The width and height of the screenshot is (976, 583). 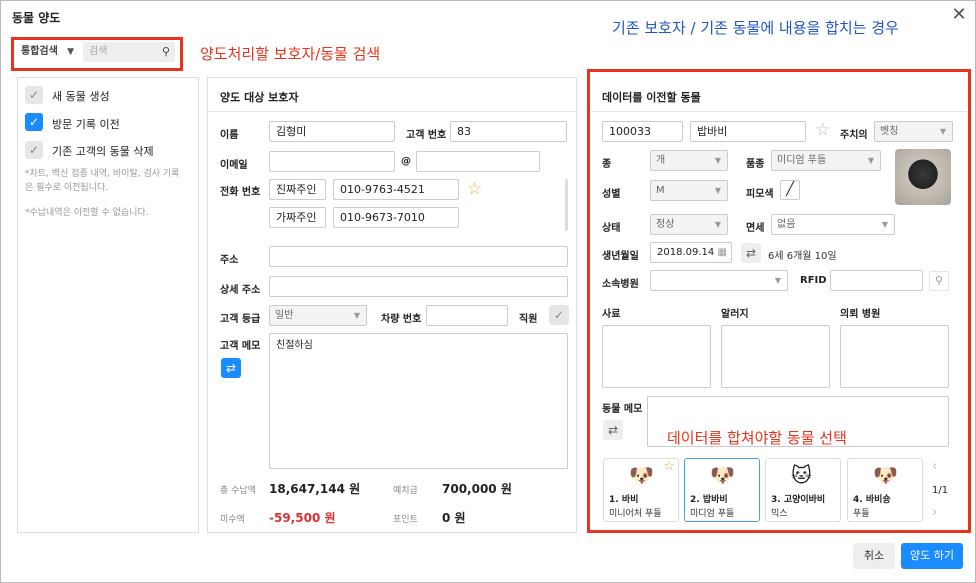 What do you see at coordinates (559, 315) in the screenshot?
I see `staff-checkbox: ✓` at bounding box center [559, 315].